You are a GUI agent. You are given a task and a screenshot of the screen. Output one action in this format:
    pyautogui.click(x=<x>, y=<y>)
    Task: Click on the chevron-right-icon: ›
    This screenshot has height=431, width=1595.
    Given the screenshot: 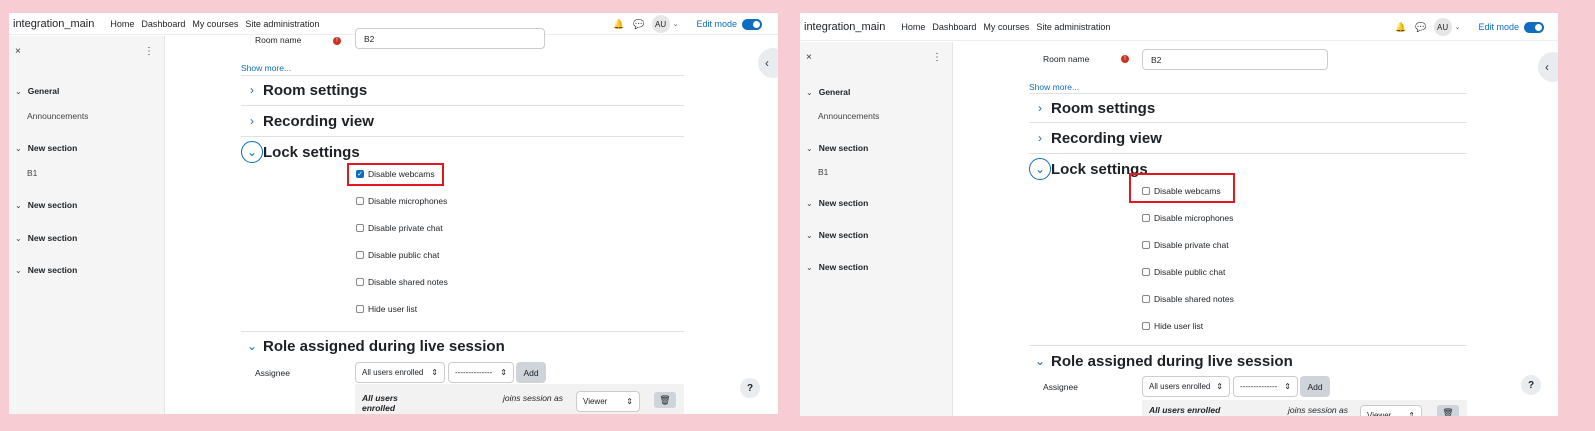 What is the action you would take?
    pyautogui.click(x=1040, y=108)
    